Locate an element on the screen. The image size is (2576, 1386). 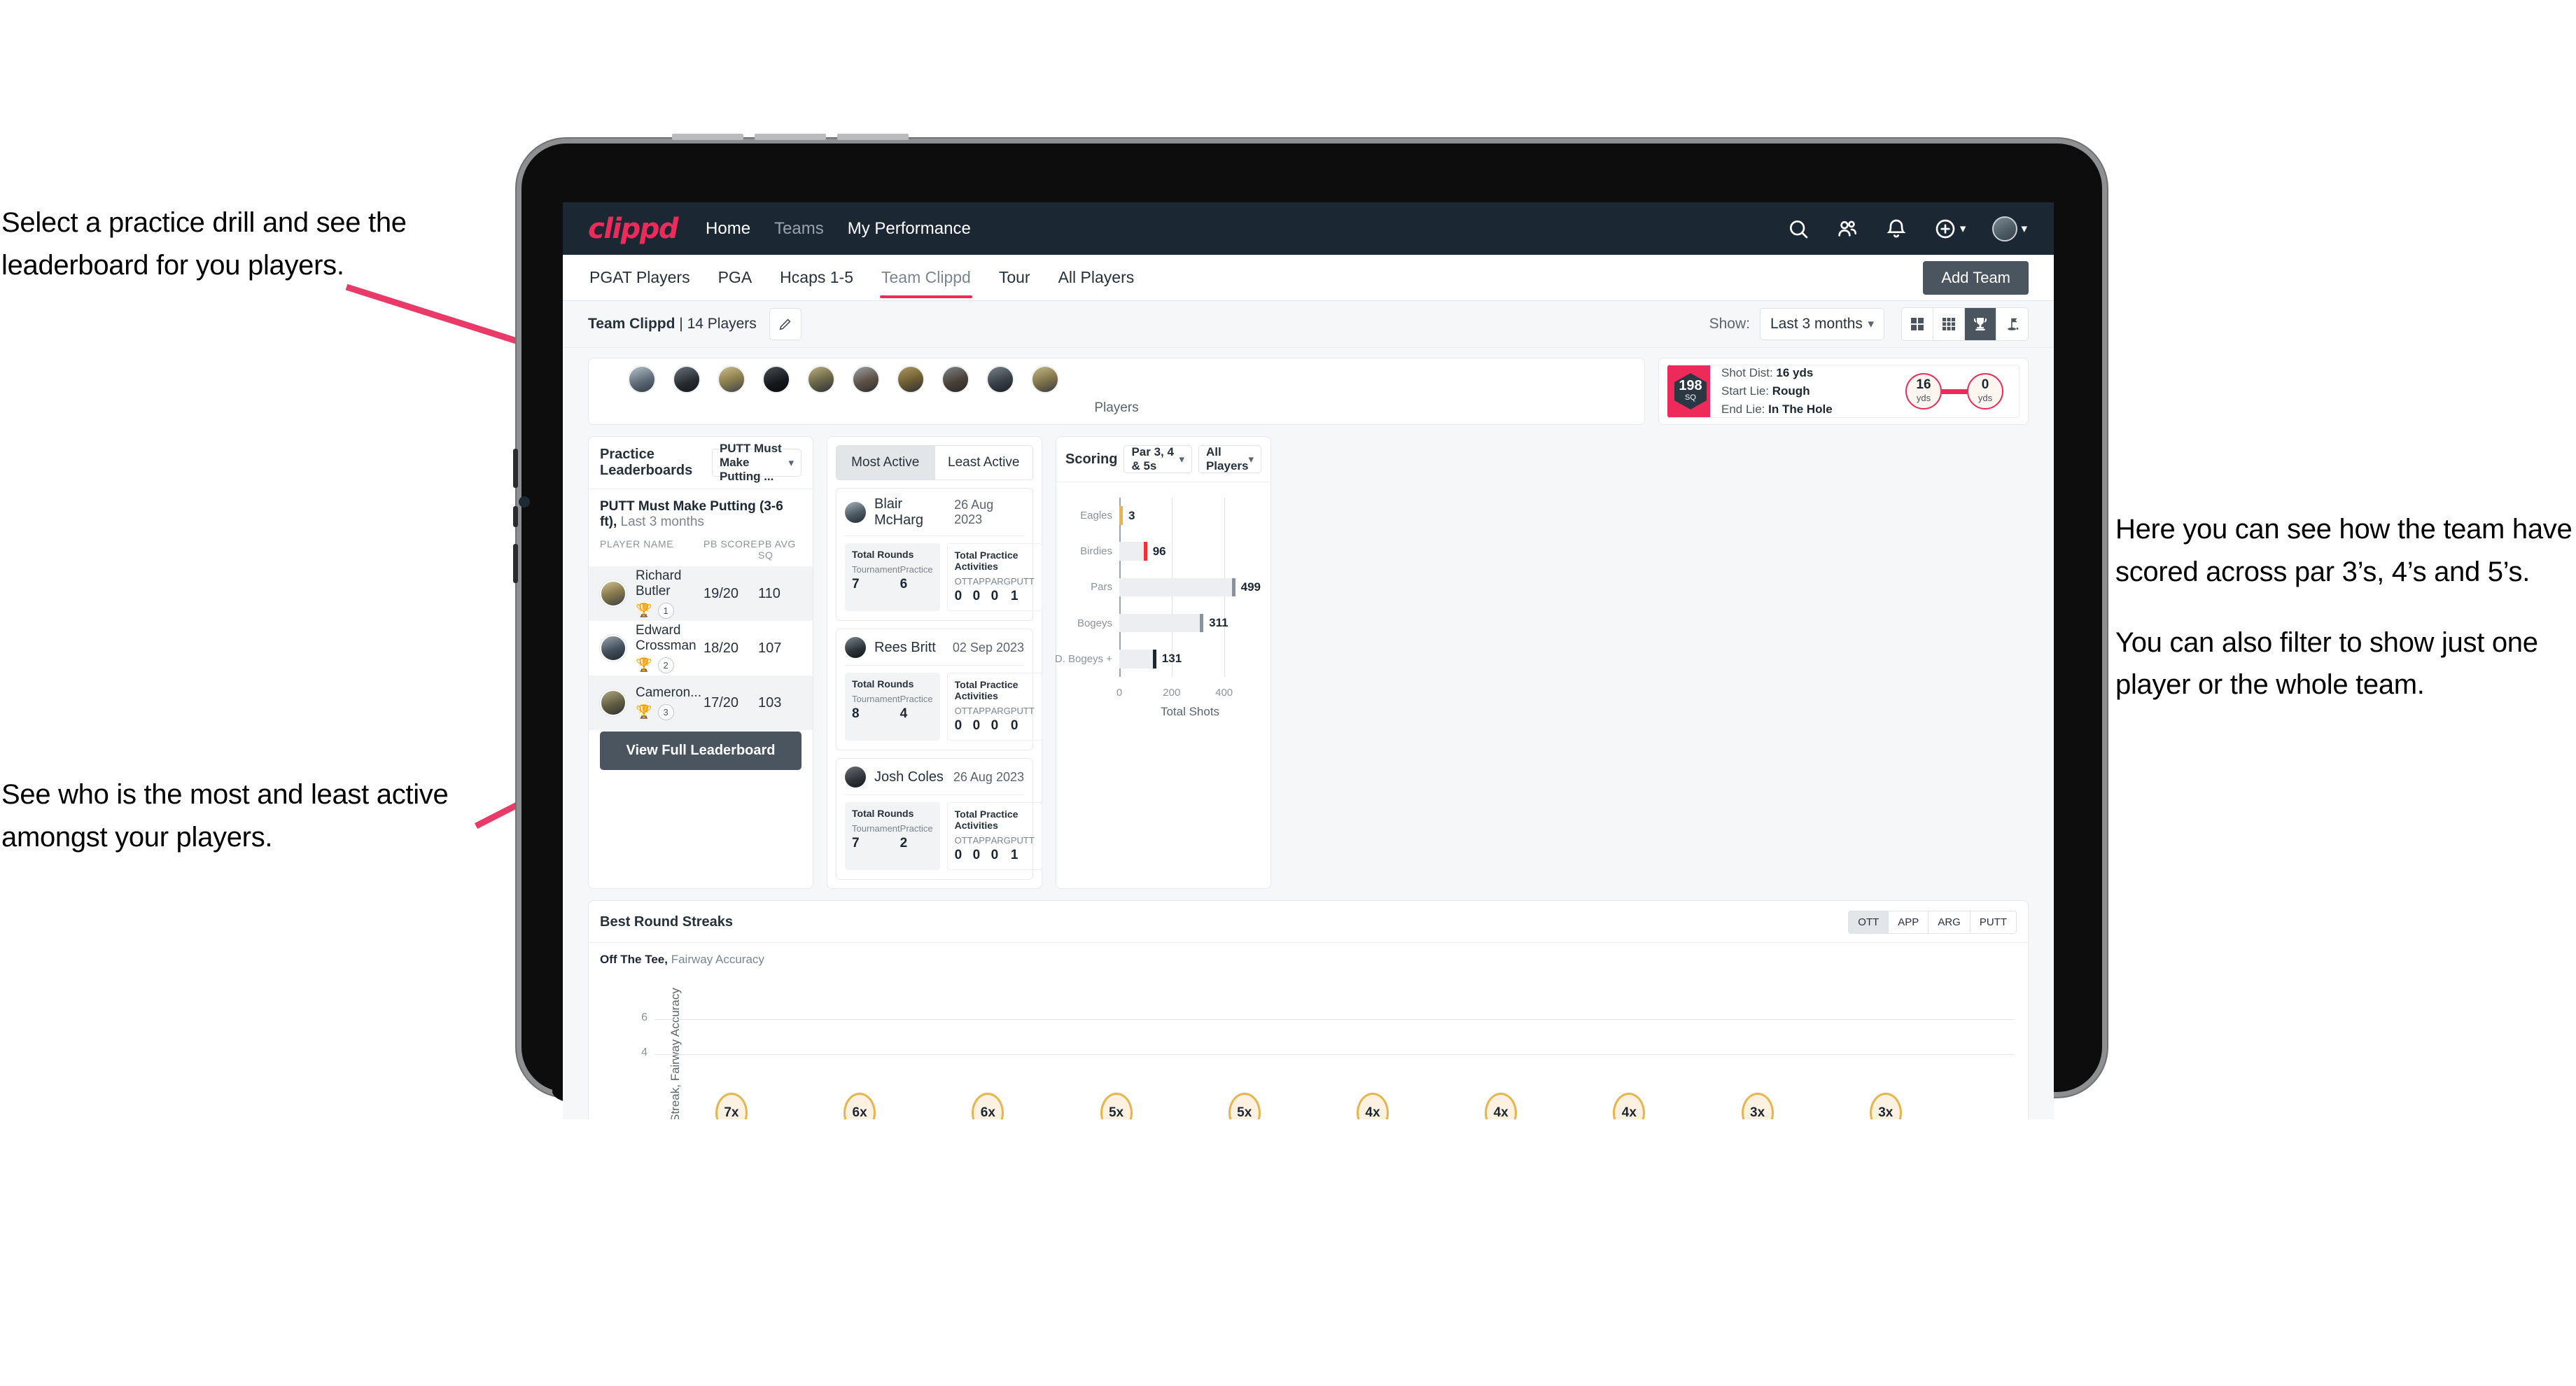
streaks-subtitle: Off The Tee, Fairway Accuracy is located at coordinates (1308, 955).